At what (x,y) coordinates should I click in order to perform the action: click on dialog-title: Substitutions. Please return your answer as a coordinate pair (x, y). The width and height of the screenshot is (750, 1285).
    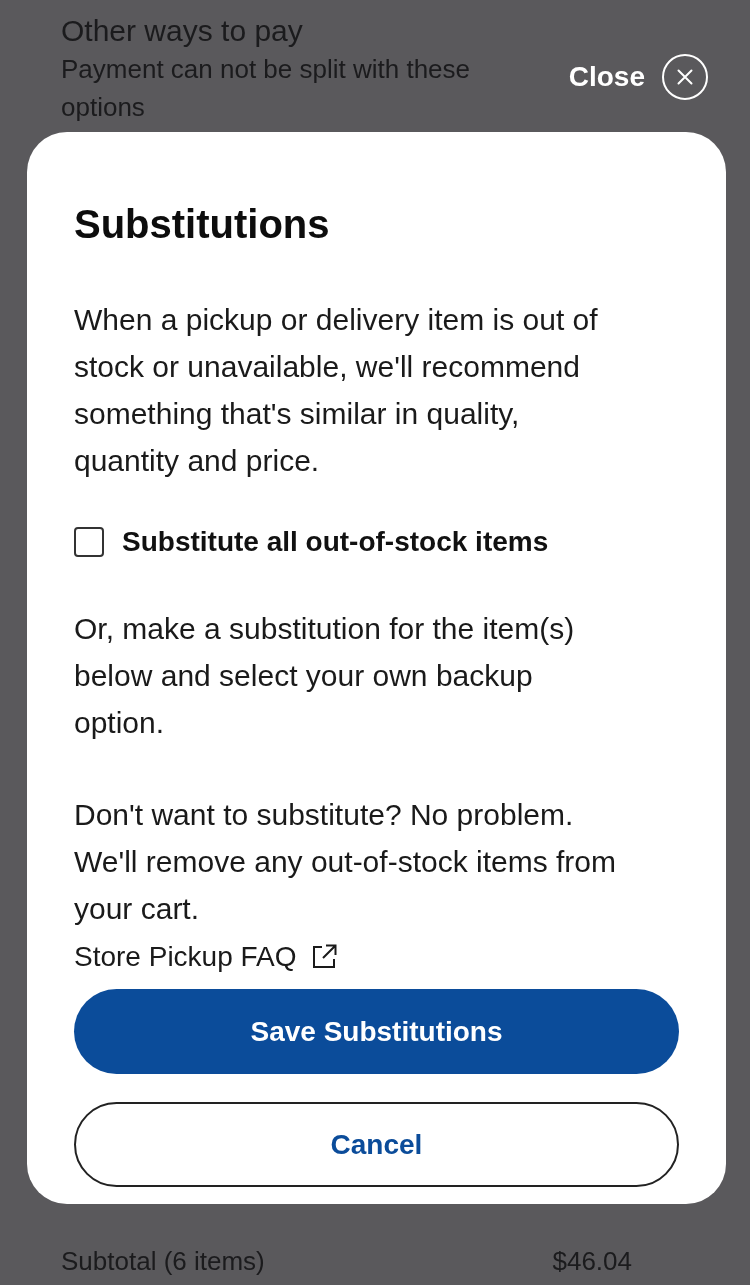
    Looking at the image, I should click on (202, 224).